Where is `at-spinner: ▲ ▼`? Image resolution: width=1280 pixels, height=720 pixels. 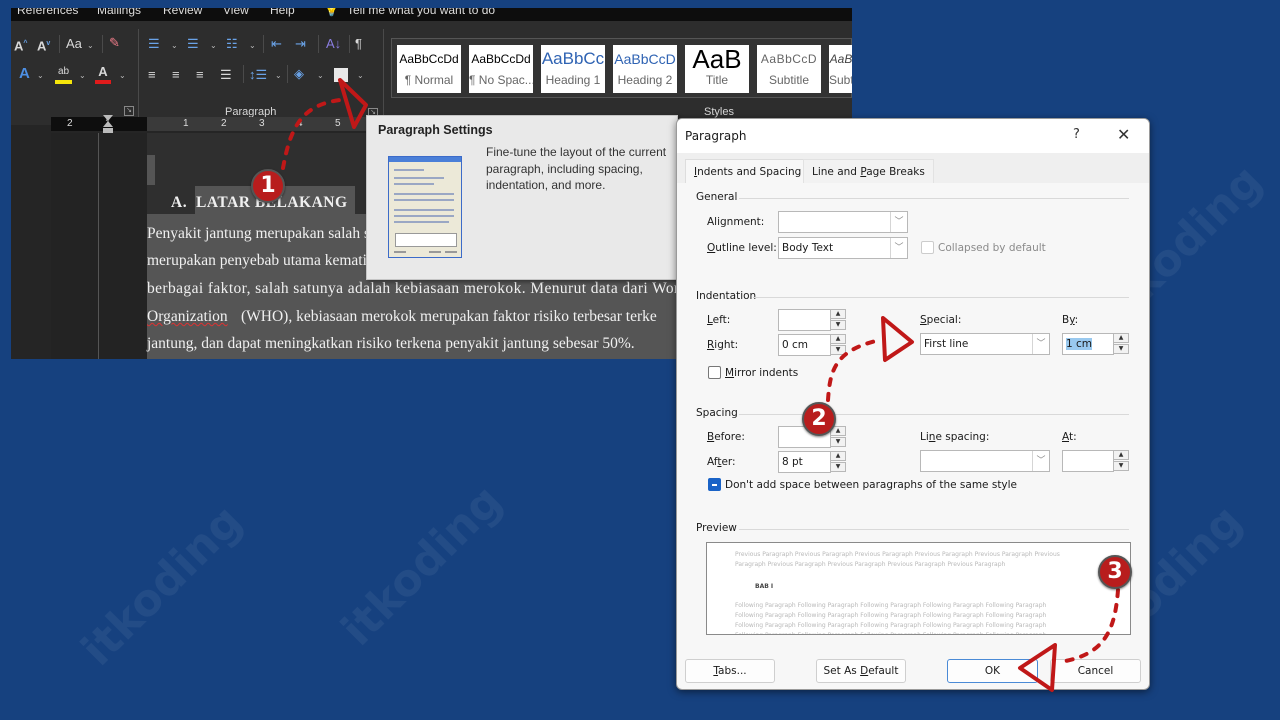
at-spinner: ▲ ▼ is located at coordinates (1121, 461).